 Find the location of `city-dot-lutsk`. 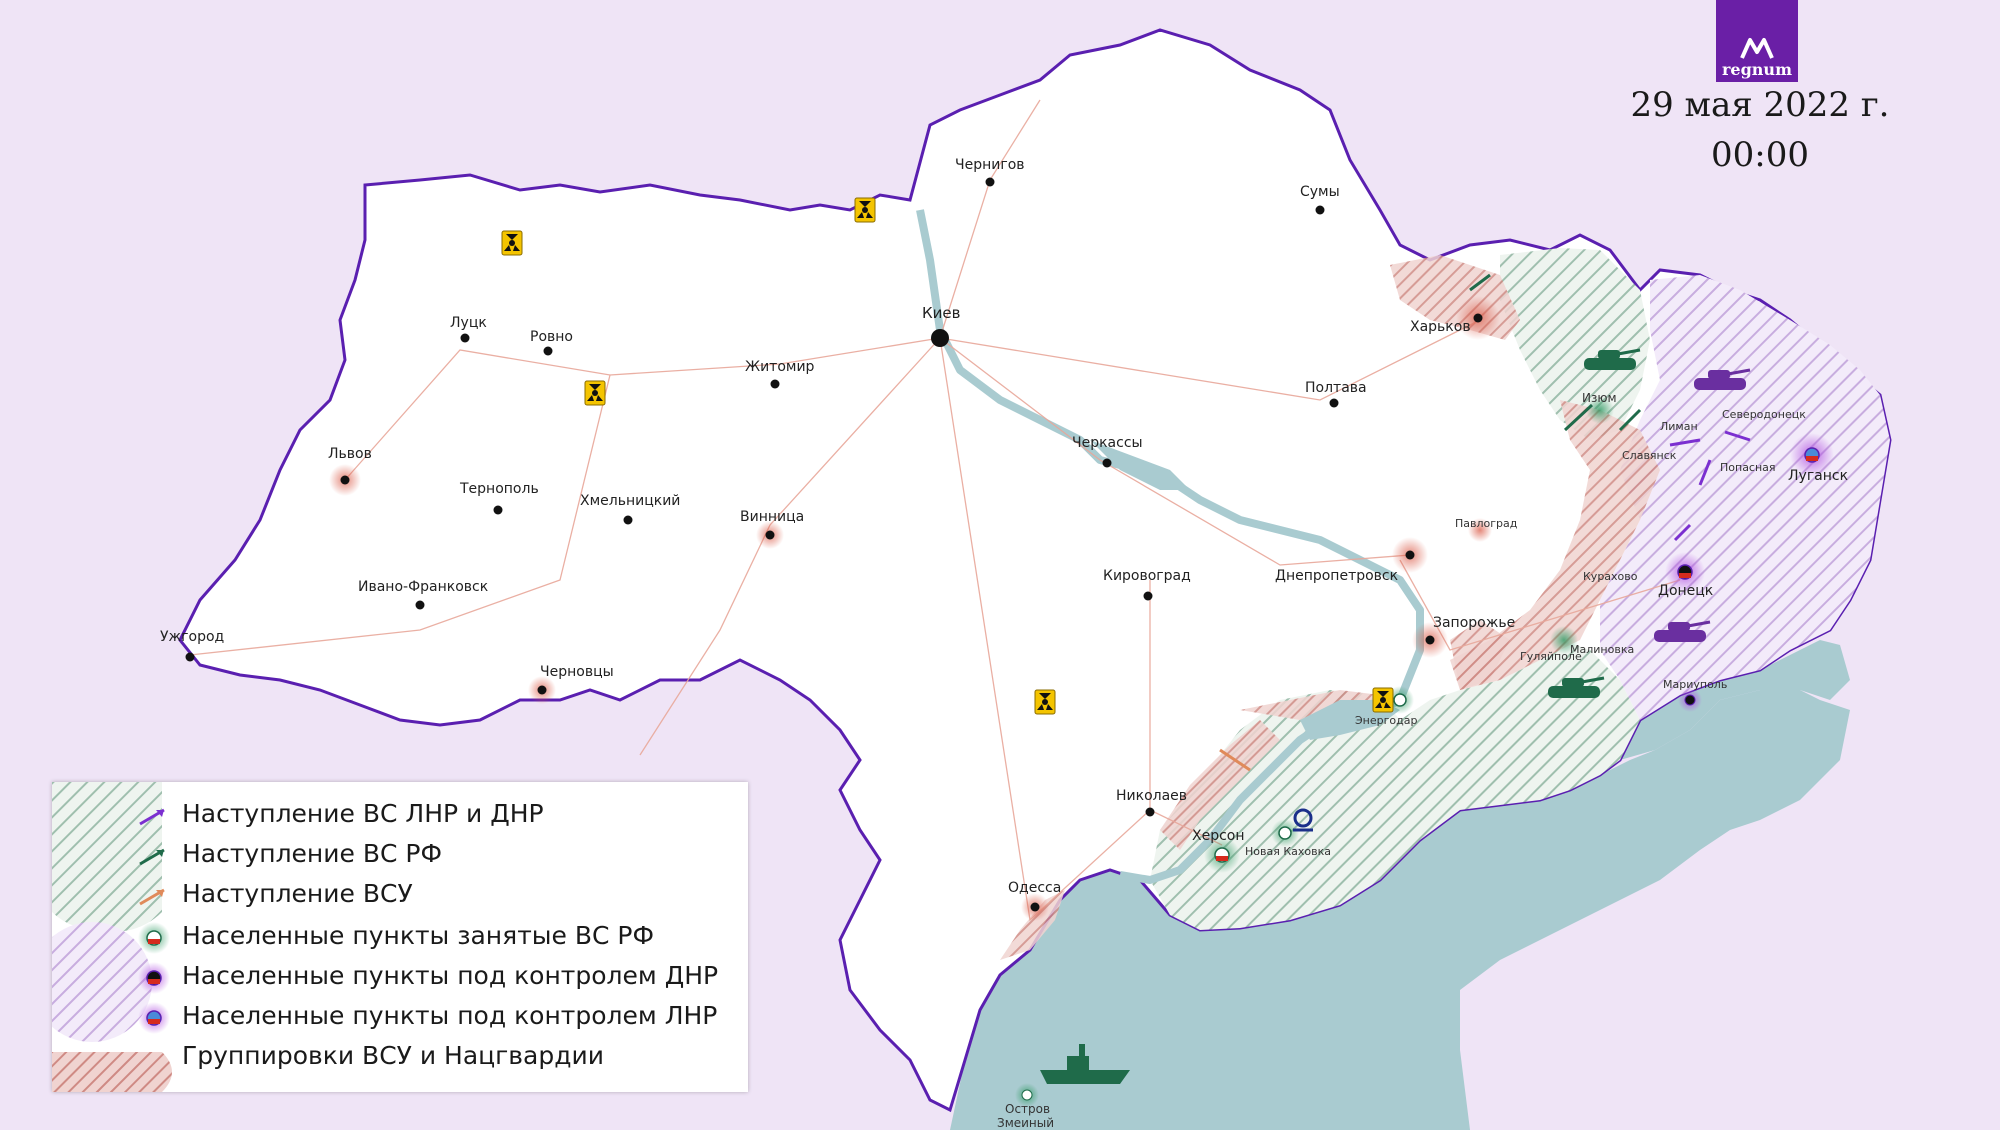

city-dot-lutsk is located at coordinates (465, 338).